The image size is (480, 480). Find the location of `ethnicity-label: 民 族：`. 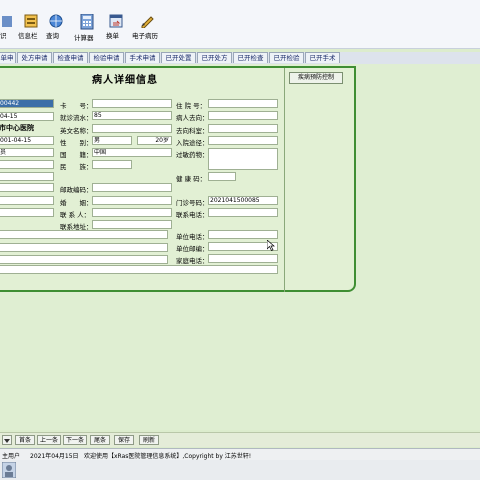

ethnicity-label: 民 族： is located at coordinates (76, 167).